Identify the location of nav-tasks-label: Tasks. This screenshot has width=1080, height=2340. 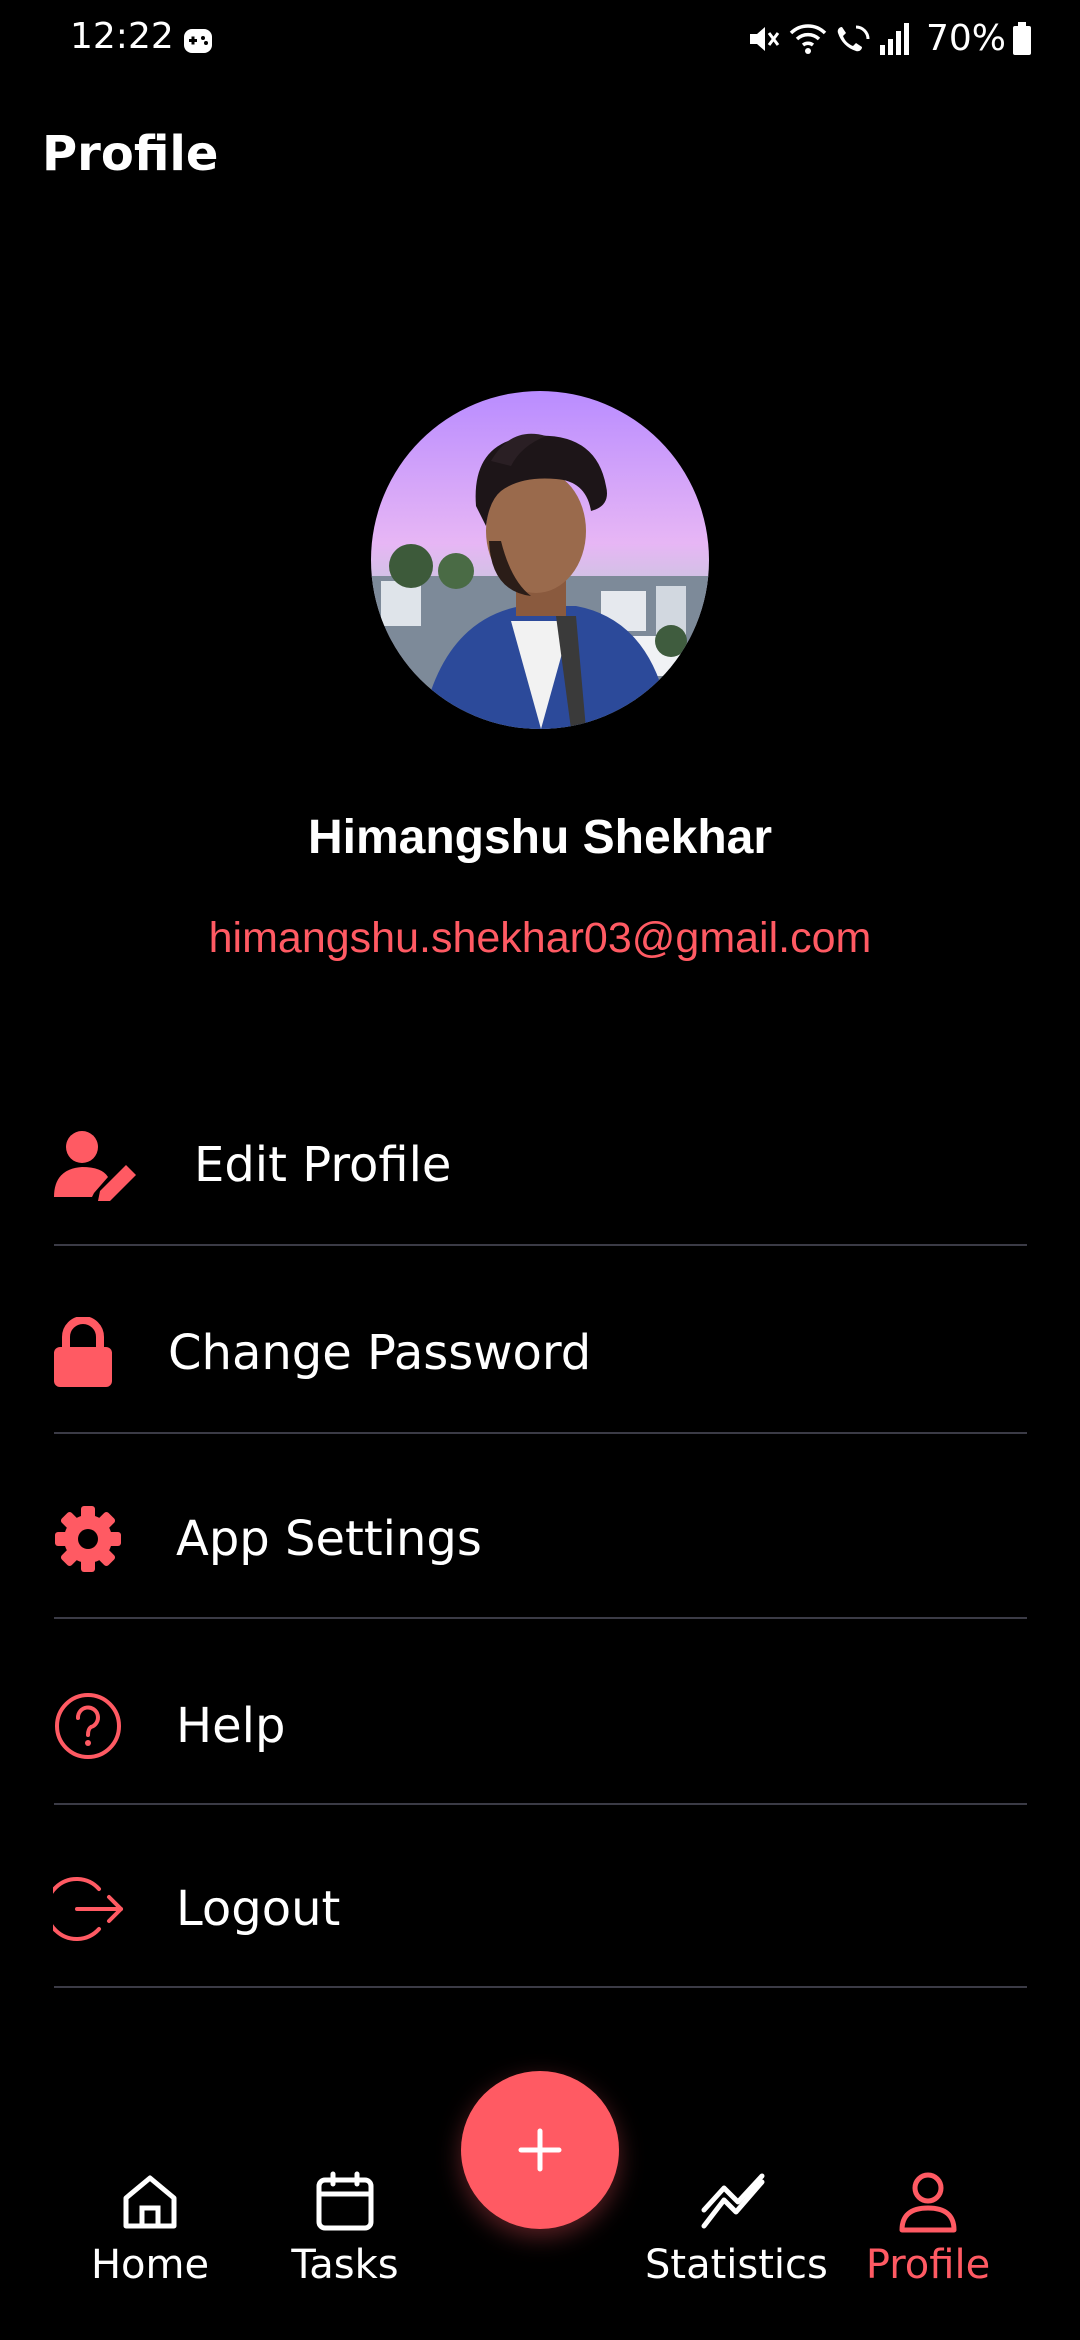
(345, 2265).